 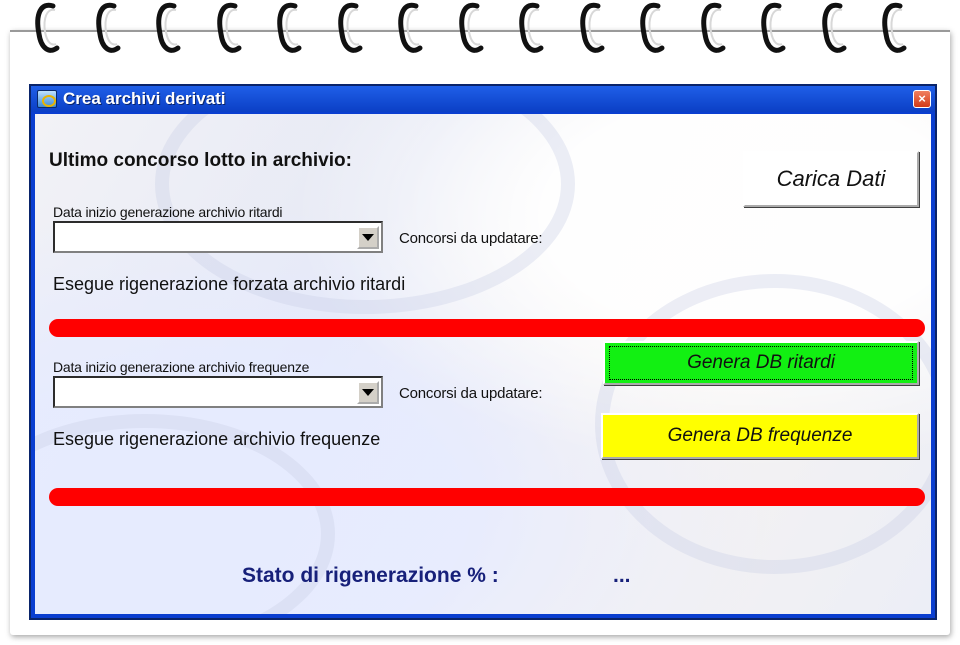 I want to click on generate-delays-button: Genera DB ritardi, so click(x=761, y=363).